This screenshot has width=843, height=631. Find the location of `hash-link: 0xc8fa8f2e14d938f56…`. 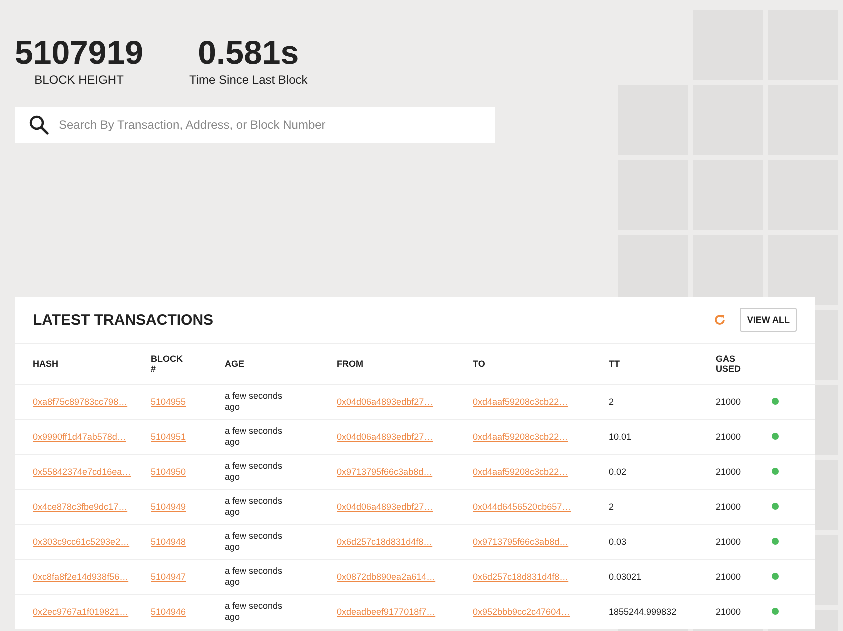

hash-link: 0xc8fa8f2e14d938f56… is located at coordinates (81, 577).